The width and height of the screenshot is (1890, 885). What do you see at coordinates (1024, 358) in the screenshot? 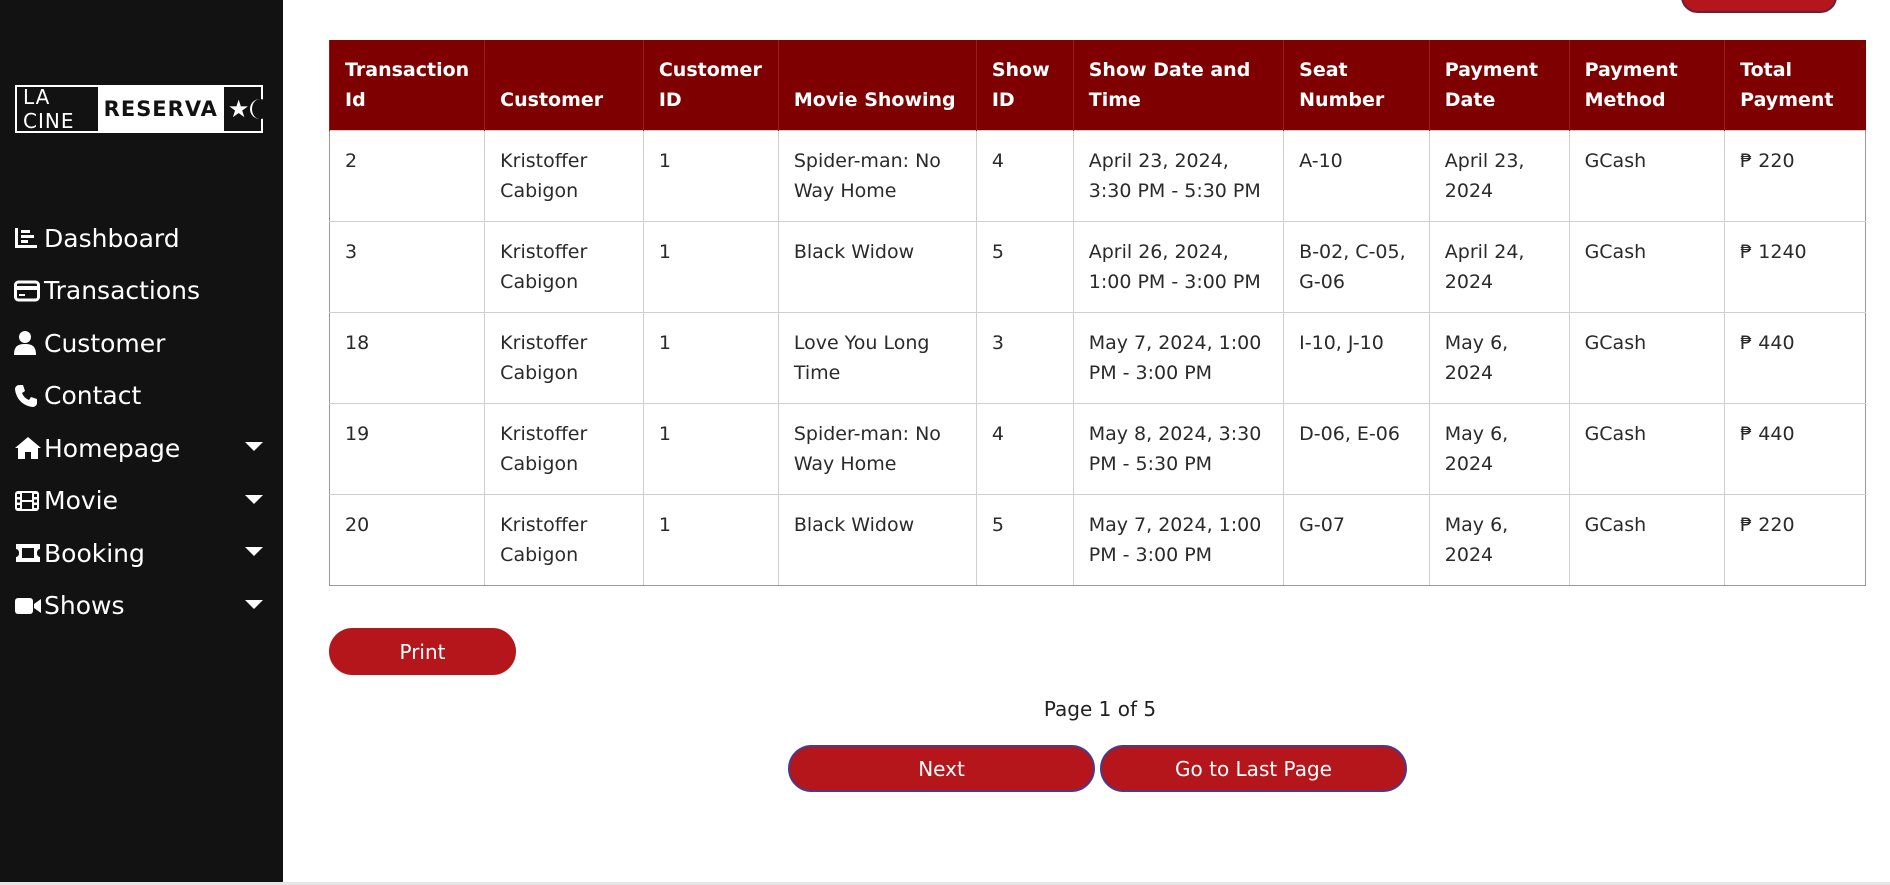
I see `cell-show-id: 3` at bounding box center [1024, 358].